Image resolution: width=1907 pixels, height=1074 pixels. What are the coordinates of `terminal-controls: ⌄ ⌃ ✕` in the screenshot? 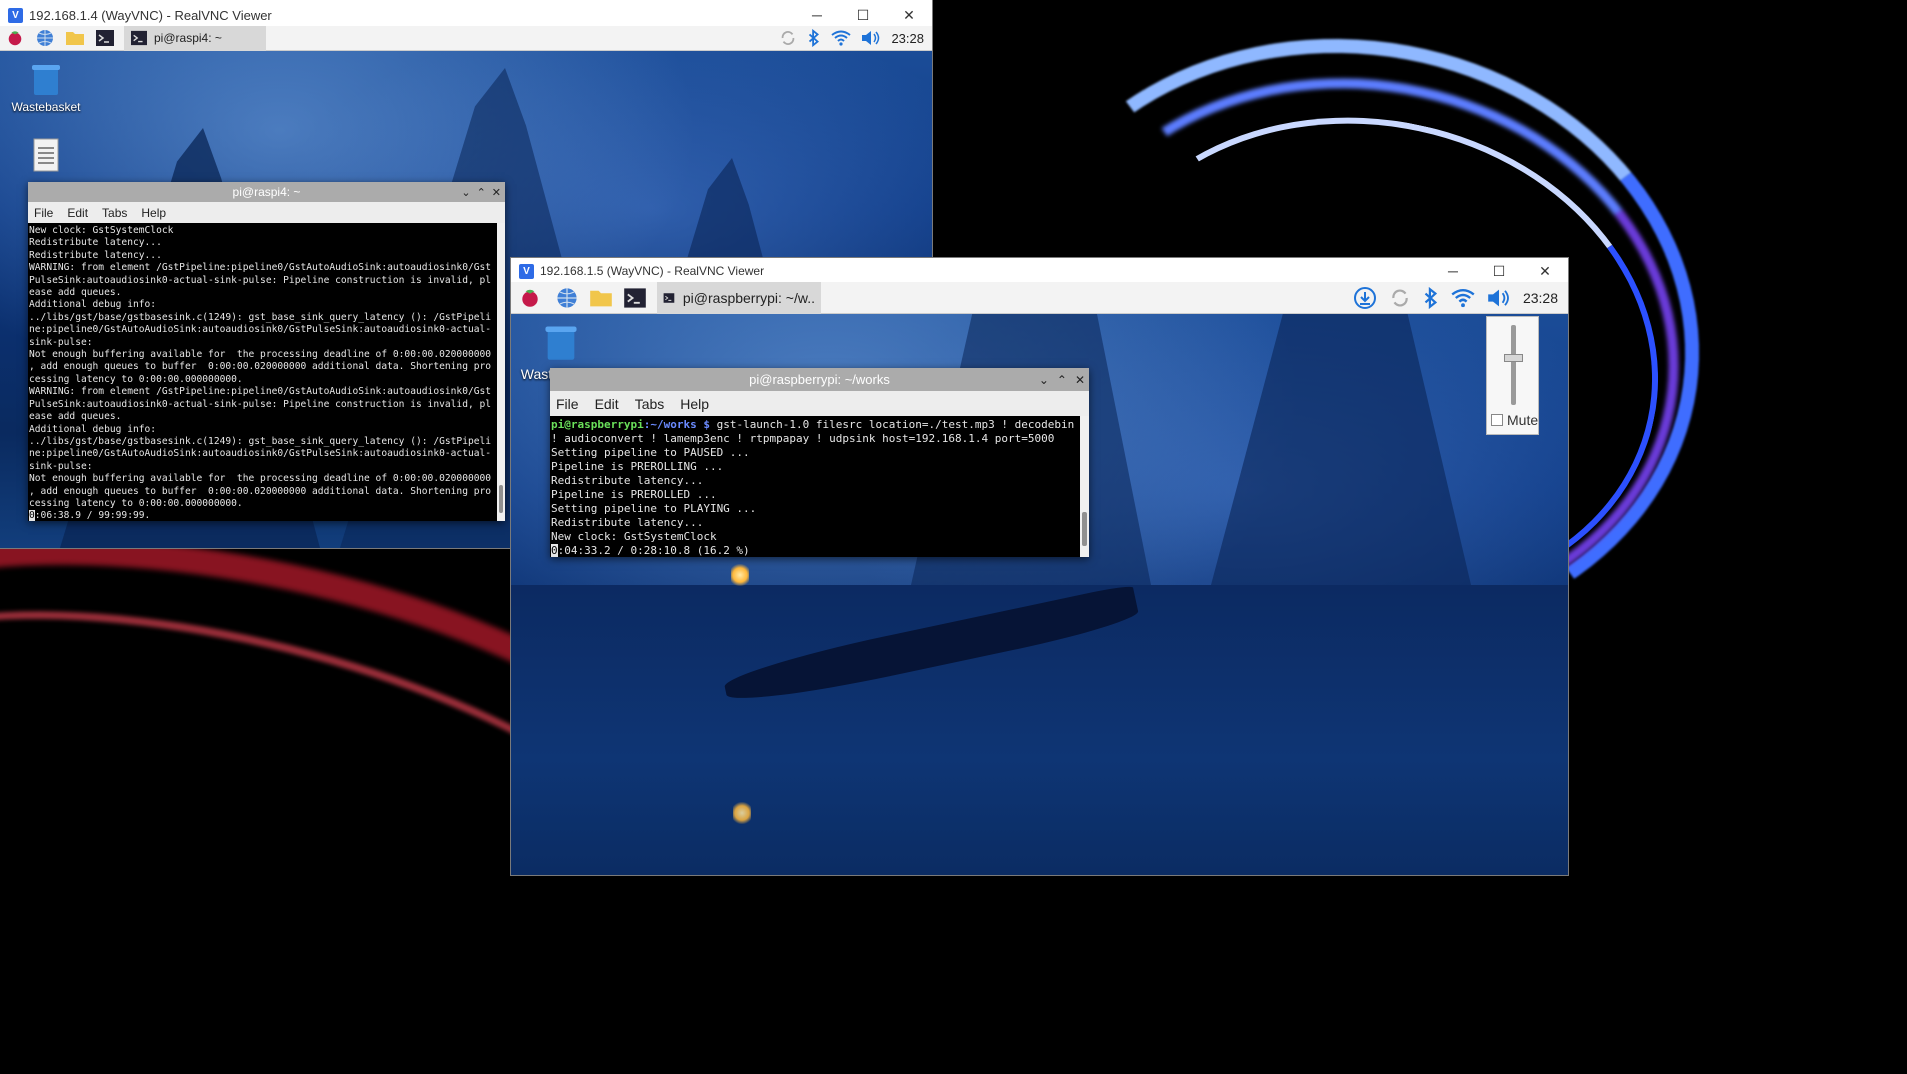 It's located at (1062, 379).